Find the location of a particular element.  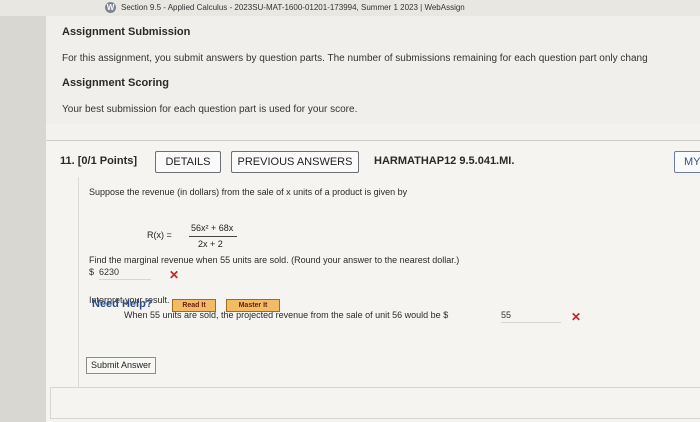

submit-answer-button: Submit Answer is located at coordinates (121, 365).